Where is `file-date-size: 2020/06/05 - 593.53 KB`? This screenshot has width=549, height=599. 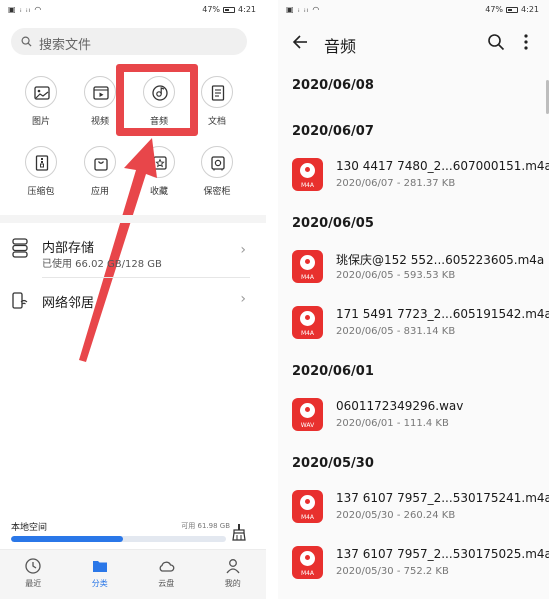 file-date-size: 2020/06/05 - 593.53 KB is located at coordinates (396, 275).